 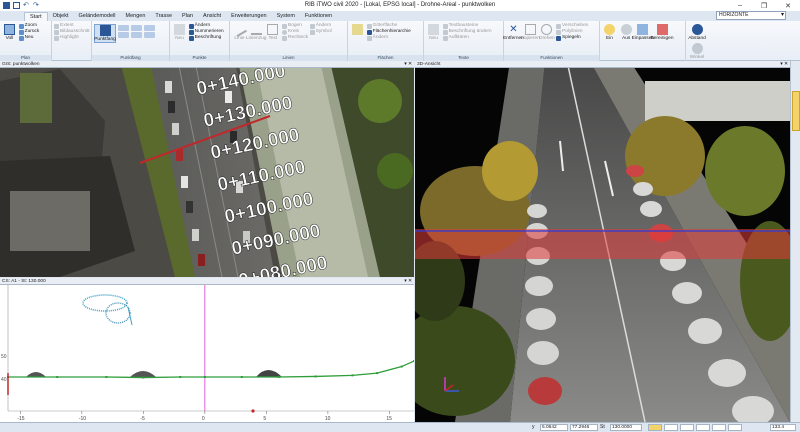 I want to click on ribbon-group-display: Ein Aus Einpassen Bereinigen, so click(x=643, y=41).